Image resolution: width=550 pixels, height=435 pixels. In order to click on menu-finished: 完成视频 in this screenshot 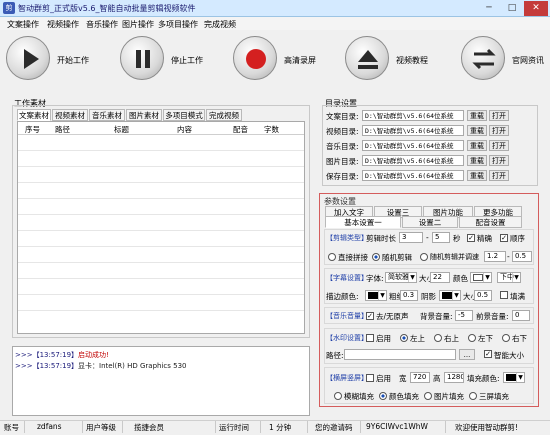, I will do `click(220, 24)`.